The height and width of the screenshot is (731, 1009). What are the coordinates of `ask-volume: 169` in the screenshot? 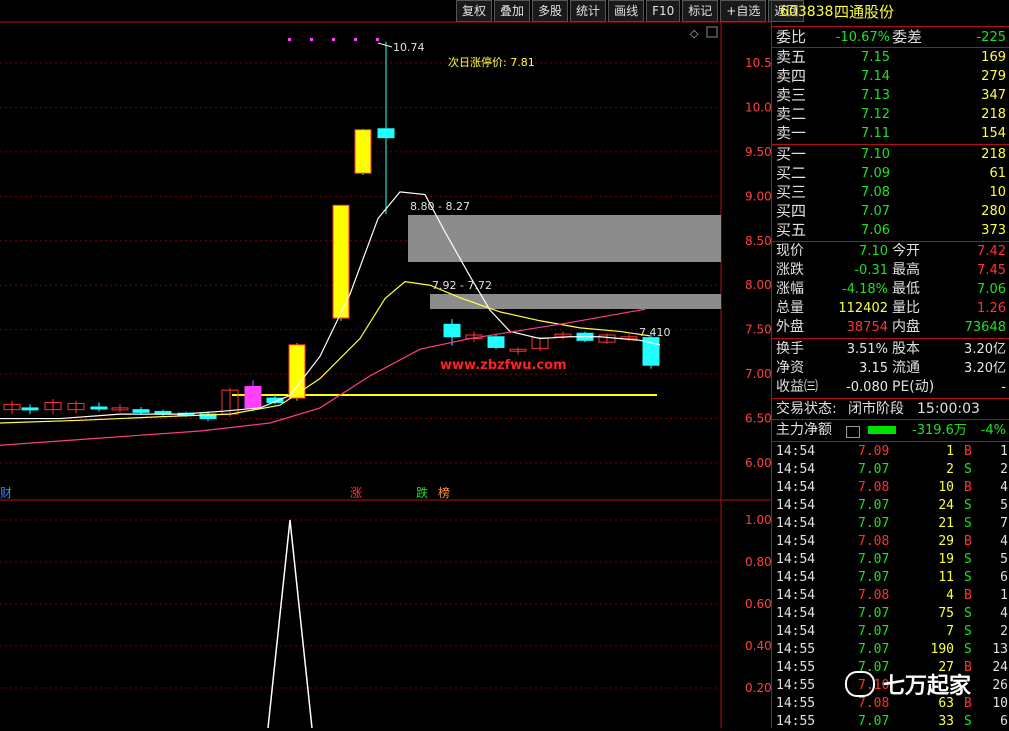 It's located at (993, 57).